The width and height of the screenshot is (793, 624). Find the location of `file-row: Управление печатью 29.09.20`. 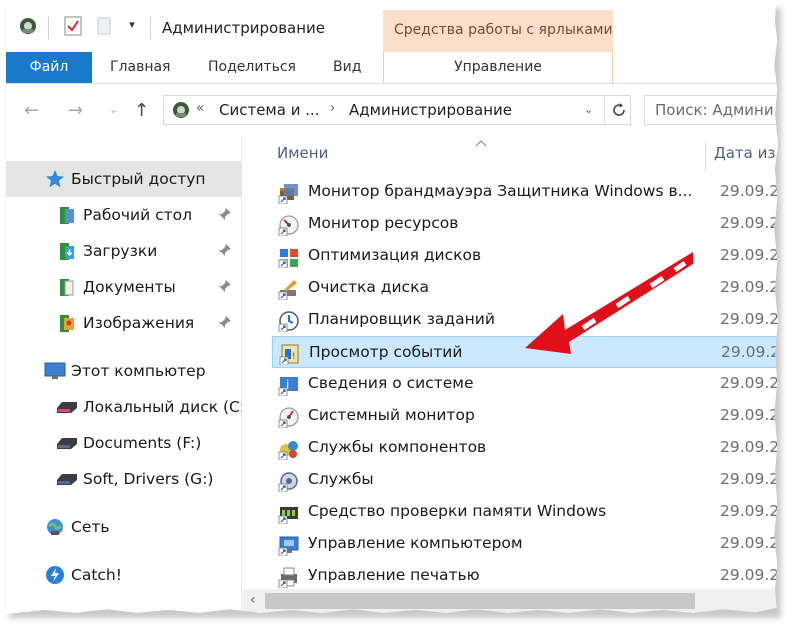

file-row: Управление печатью 29.09.20 is located at coordinates (525, 576).